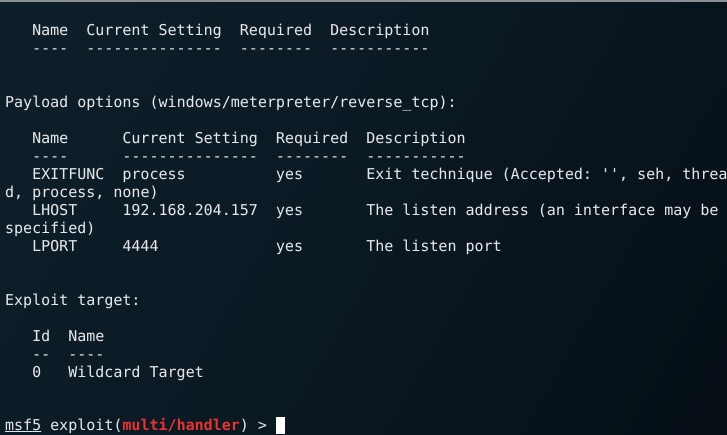  Describe the element at coordinates (181, 425) in the screenshot. I see `module-name: multi/handler` at that location.